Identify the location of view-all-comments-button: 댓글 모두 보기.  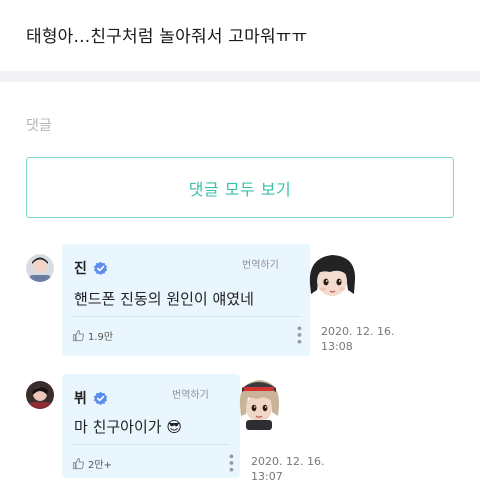
(240, 187).